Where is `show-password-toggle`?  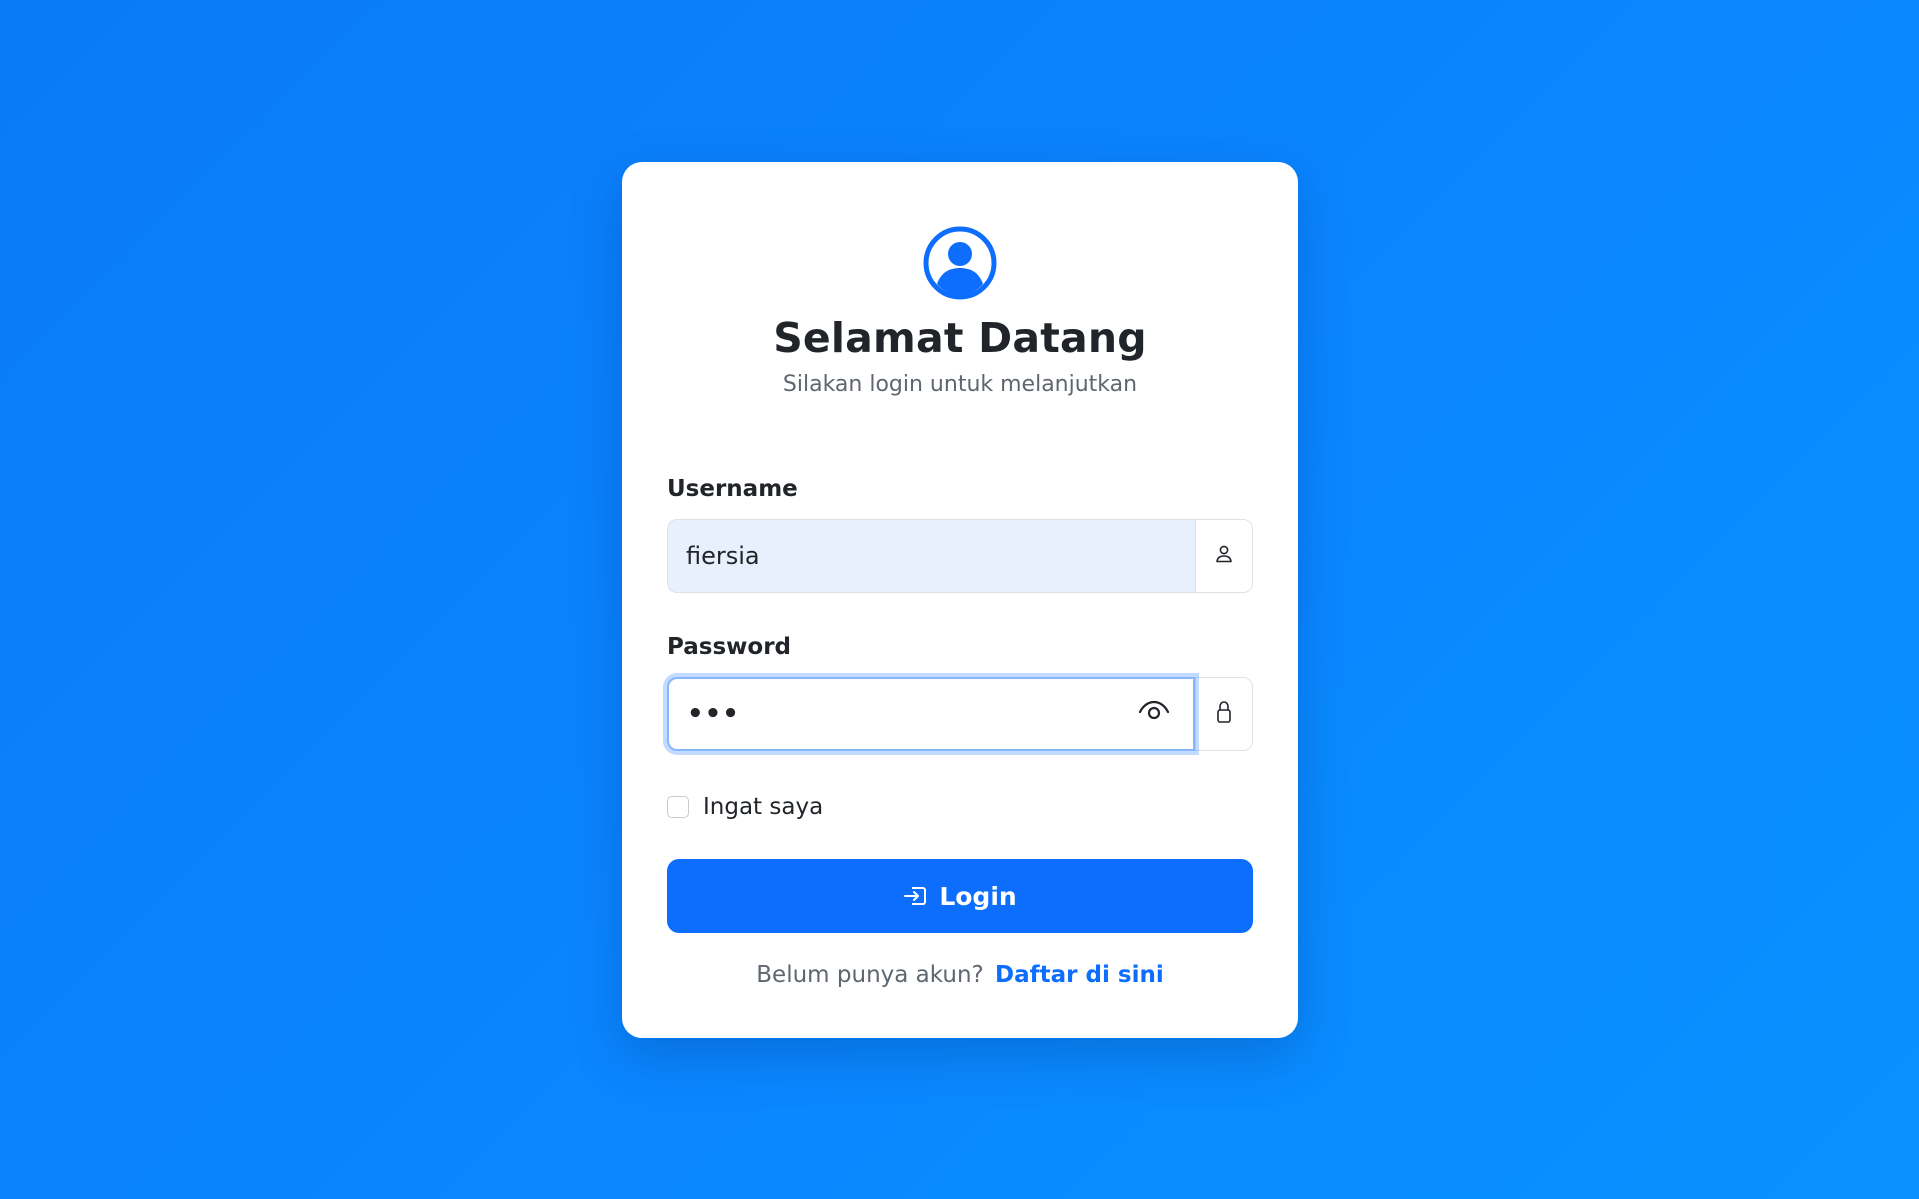 show-password-toggle is located at coordinates (1154, 714).